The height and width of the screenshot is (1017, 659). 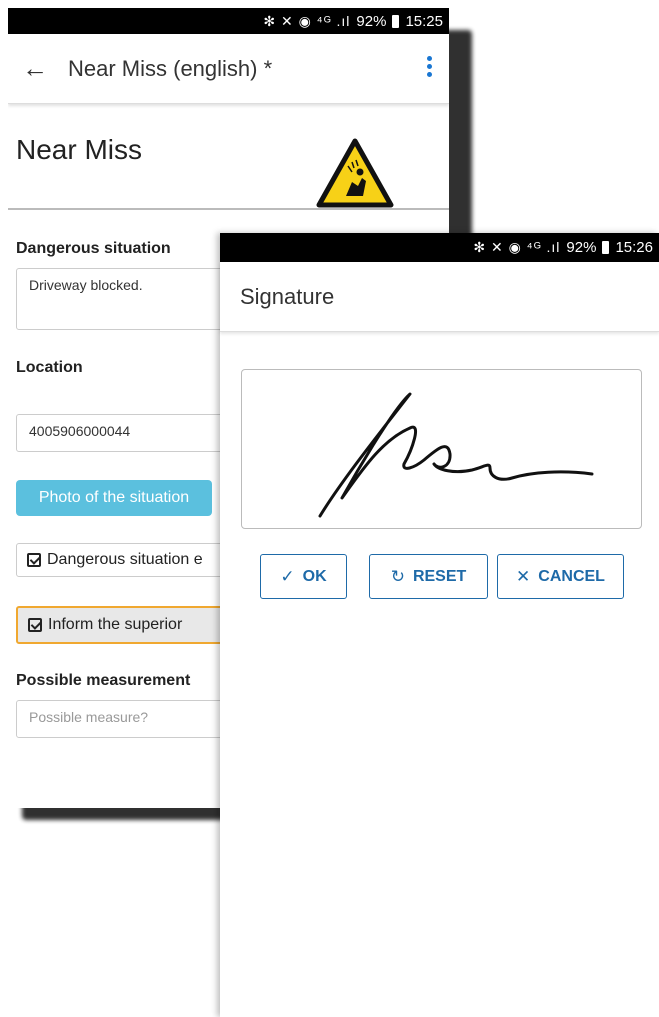 What do you see at coordinates (571, 576) in the screenshot?
I see `cancel-label: CANCEL` at bounding box center [571, 576].